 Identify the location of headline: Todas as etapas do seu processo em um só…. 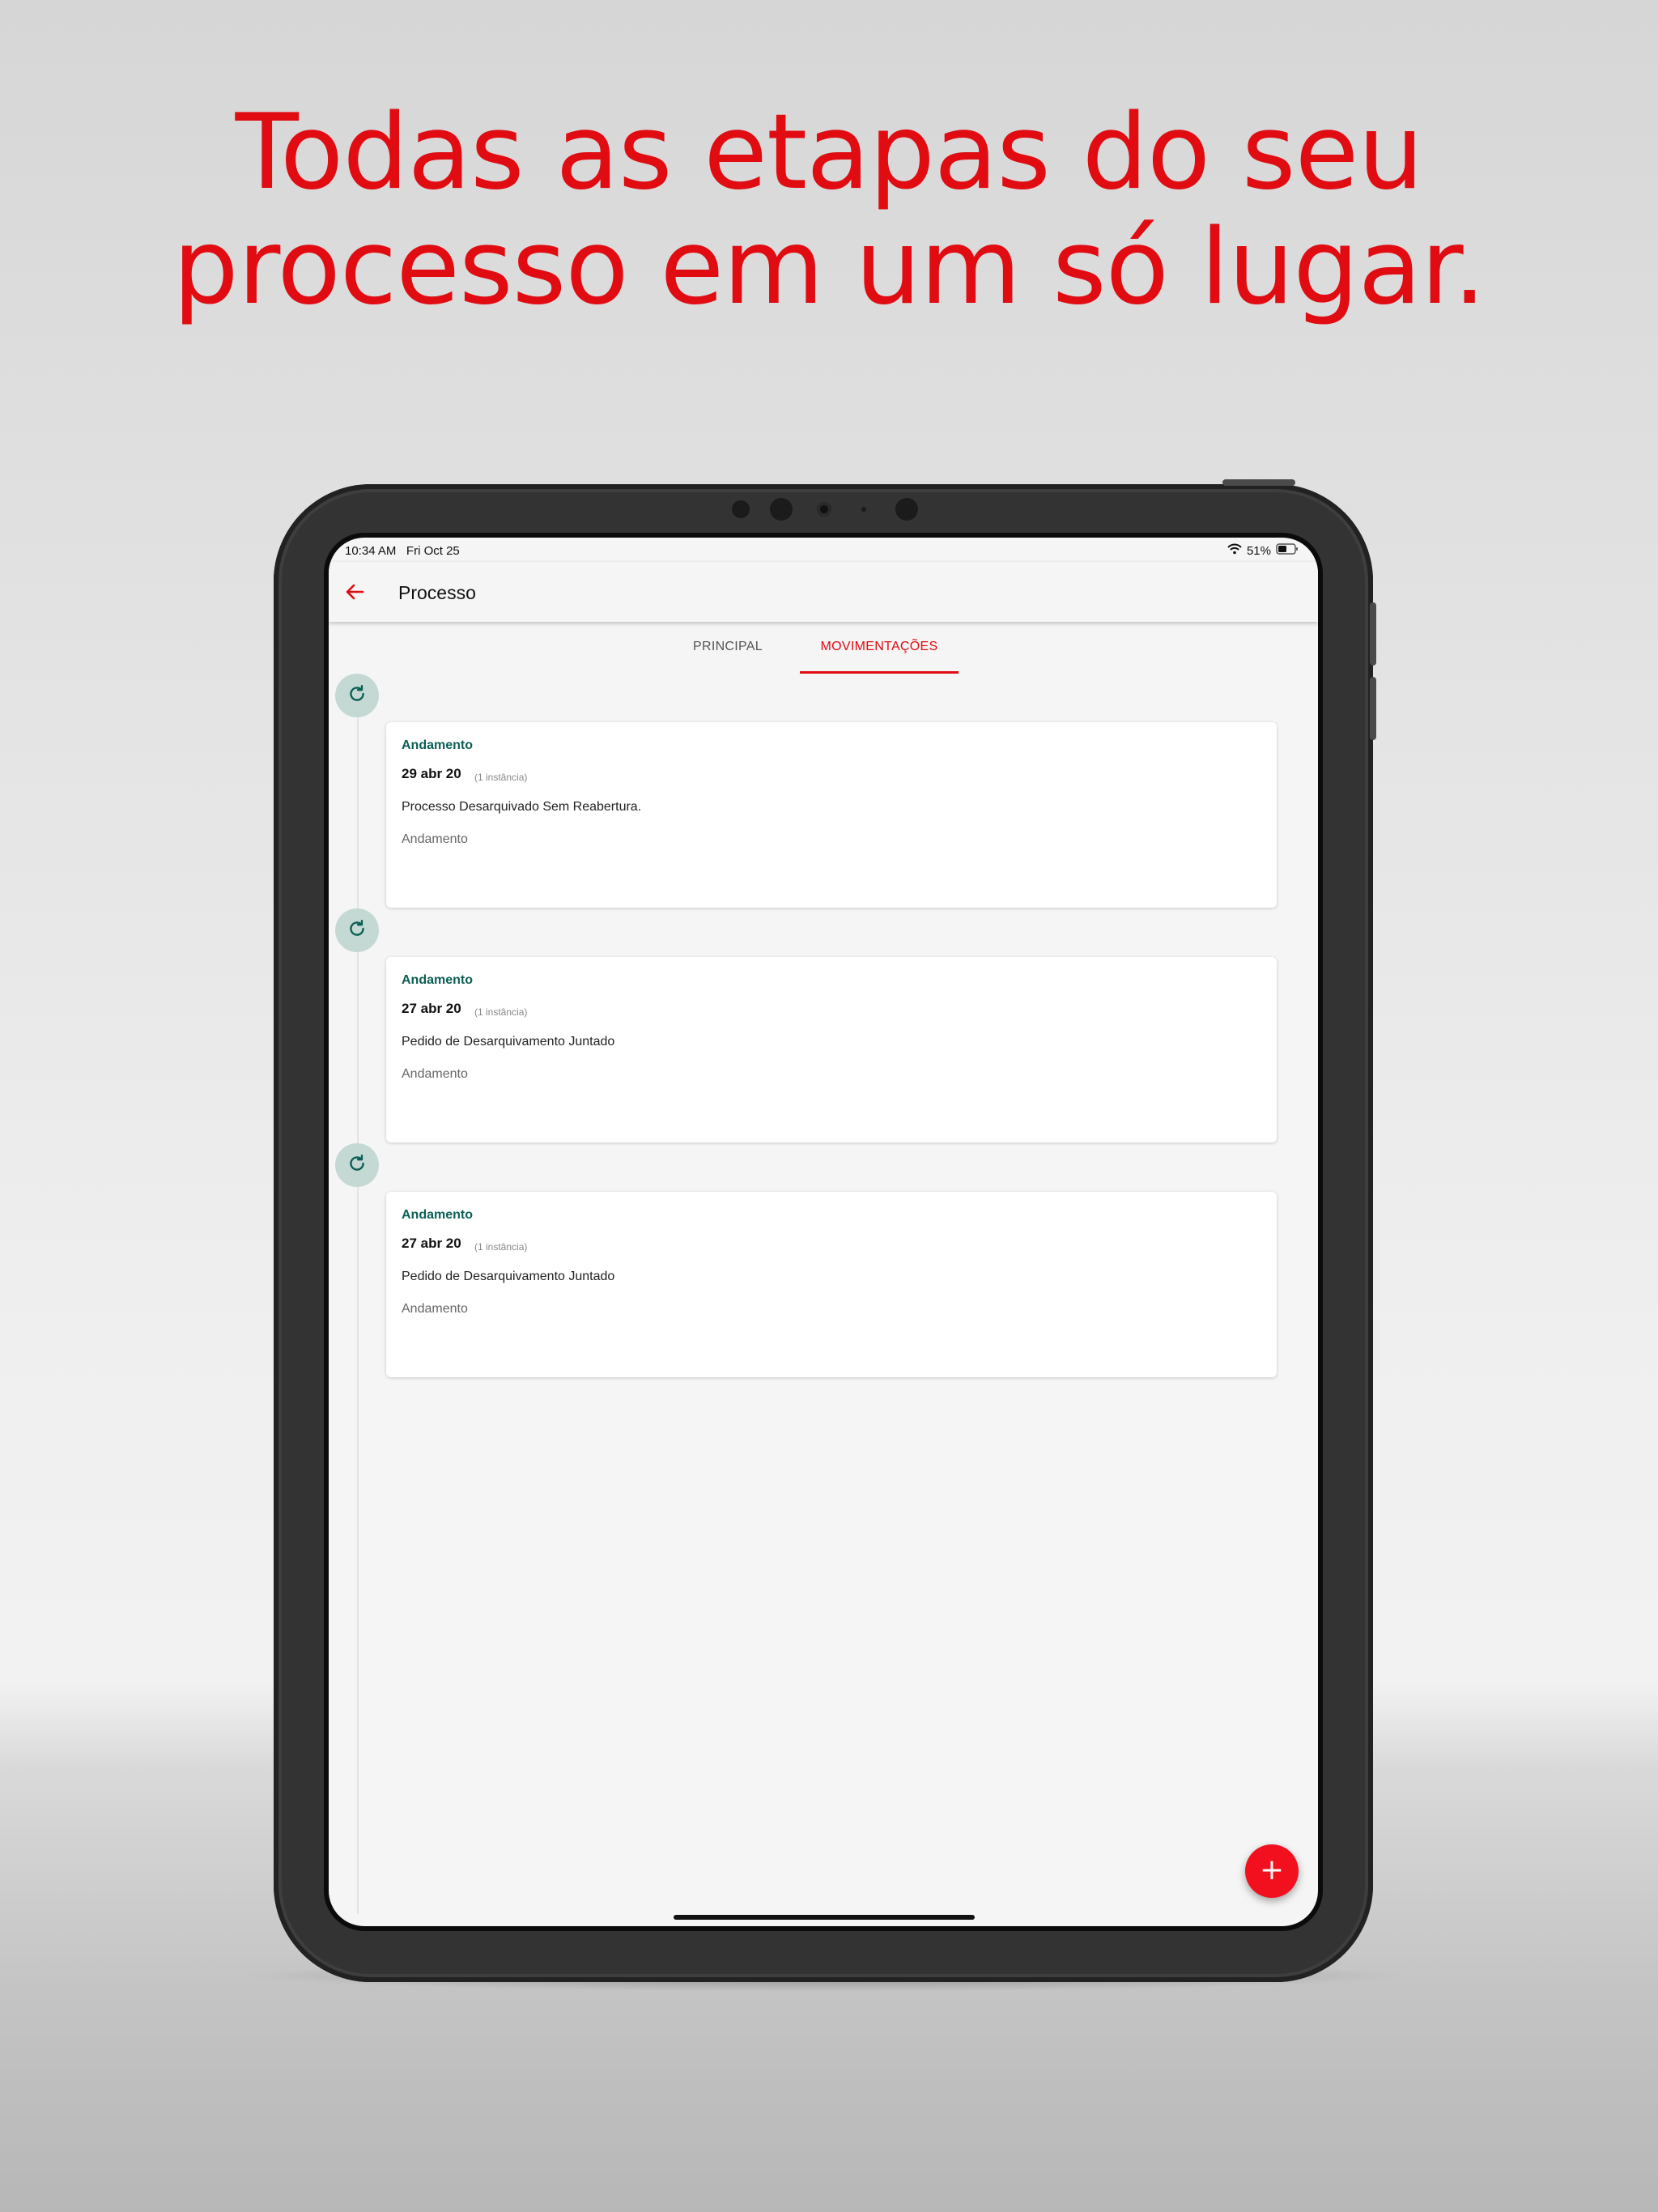
(829, 211).